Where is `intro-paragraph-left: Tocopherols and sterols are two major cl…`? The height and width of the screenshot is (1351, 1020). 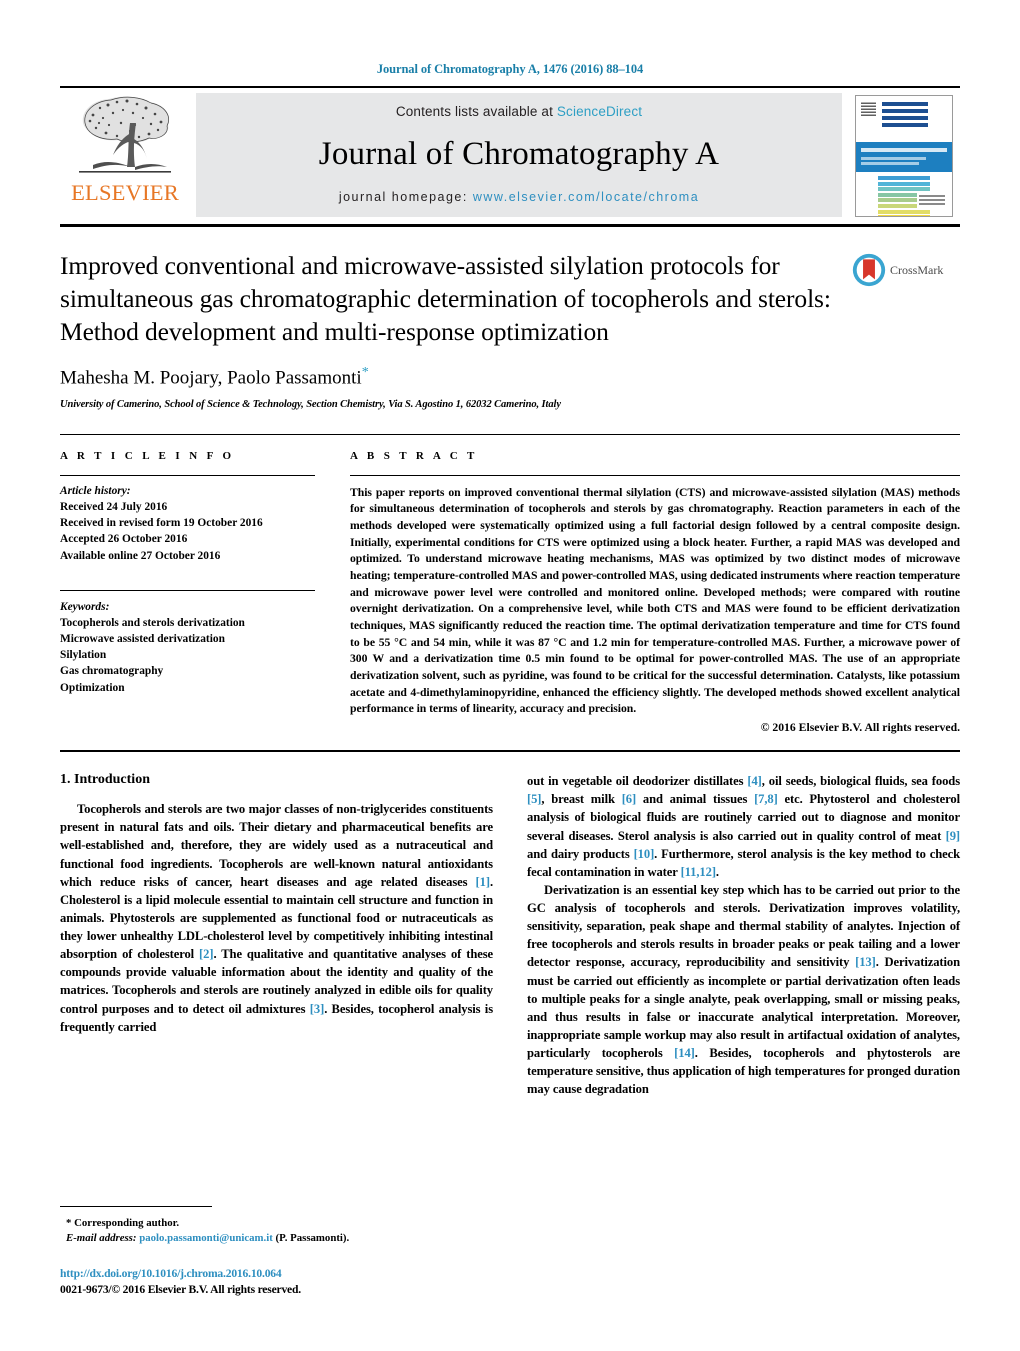 intro-paragraph-left: Tocopherols and sterols are two major cl… is located at coordinates (276, 918).